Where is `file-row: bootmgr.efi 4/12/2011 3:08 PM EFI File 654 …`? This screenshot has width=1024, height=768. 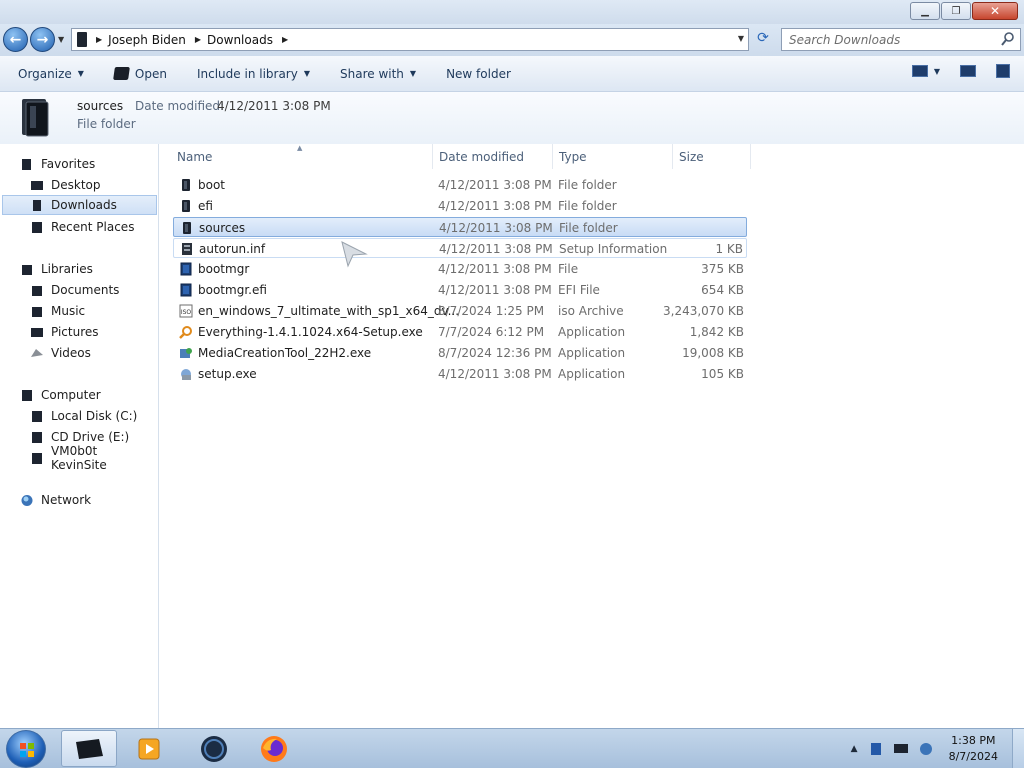 file-row: bootmgr.efi 4/12/2011 3:08 PM EFI File 654 … is located at coordinates (460, 290).